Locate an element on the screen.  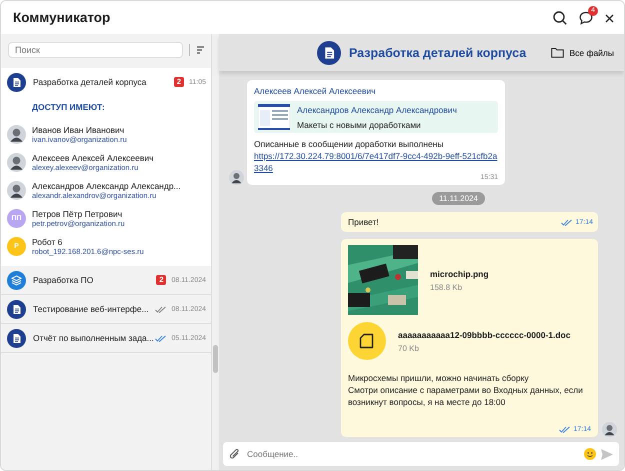
member-name: Алексеев Алексей Алексеевич is located at coordinates (93, 157).